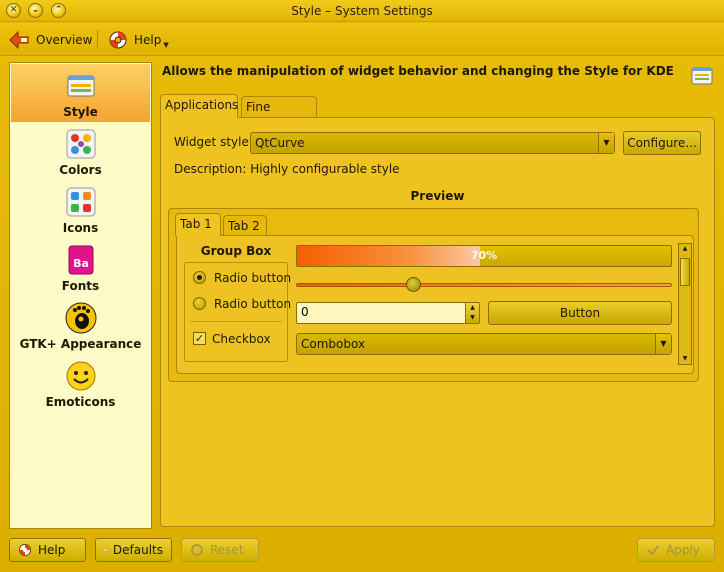 This screenshot has height=572, width=724. What do you see at coordinates (580, 313) in the screenshot?
I see `preview-button: Button` at bounding box center [580, 313].